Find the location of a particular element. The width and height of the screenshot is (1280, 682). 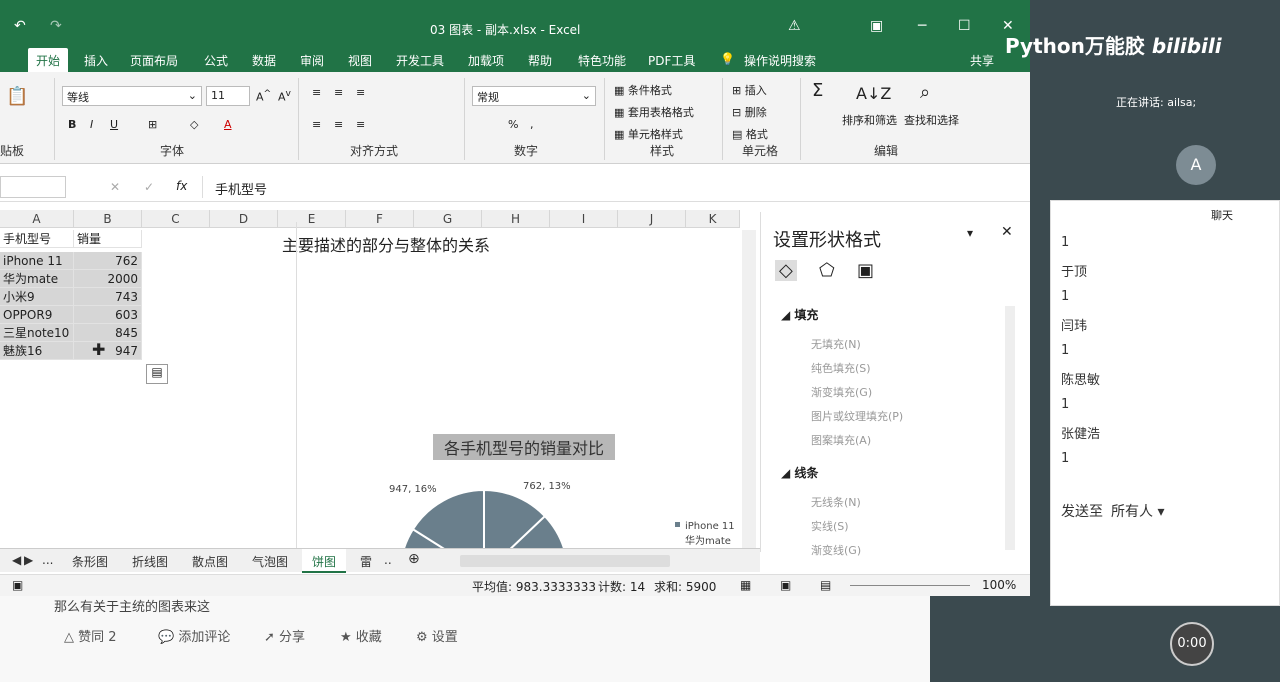

quick-analysis-icon: ▤ is located at coordinates (157, 374).